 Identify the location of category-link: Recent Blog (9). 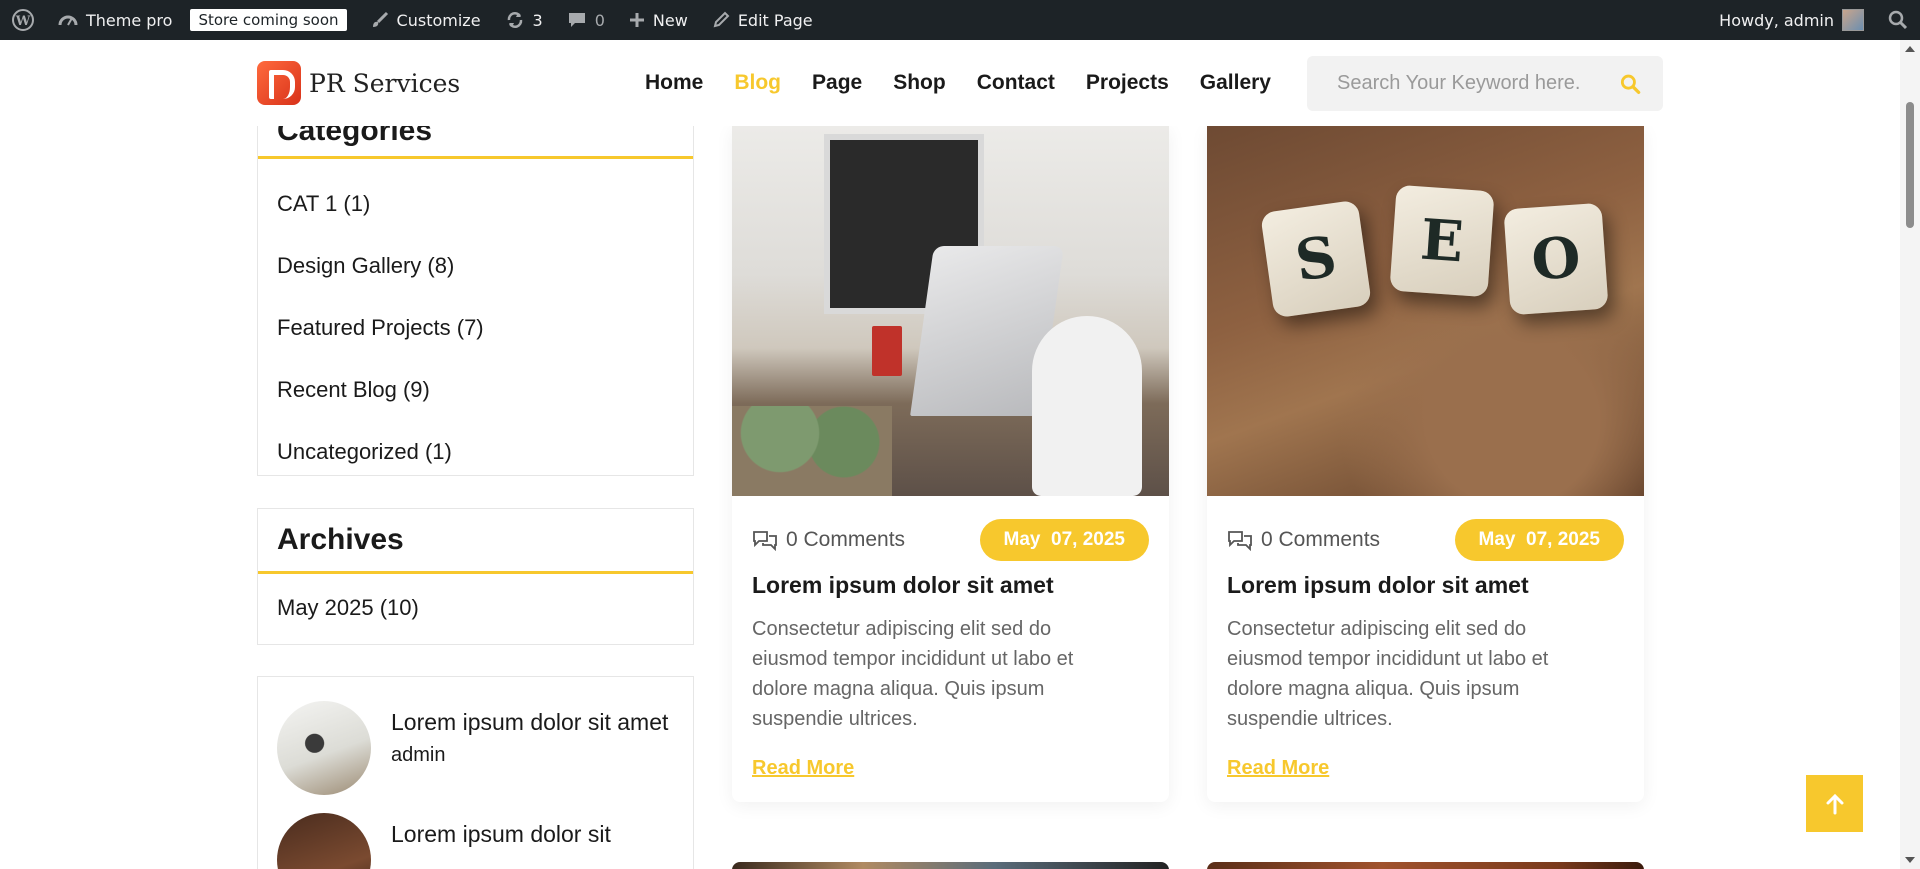
(475, 390).